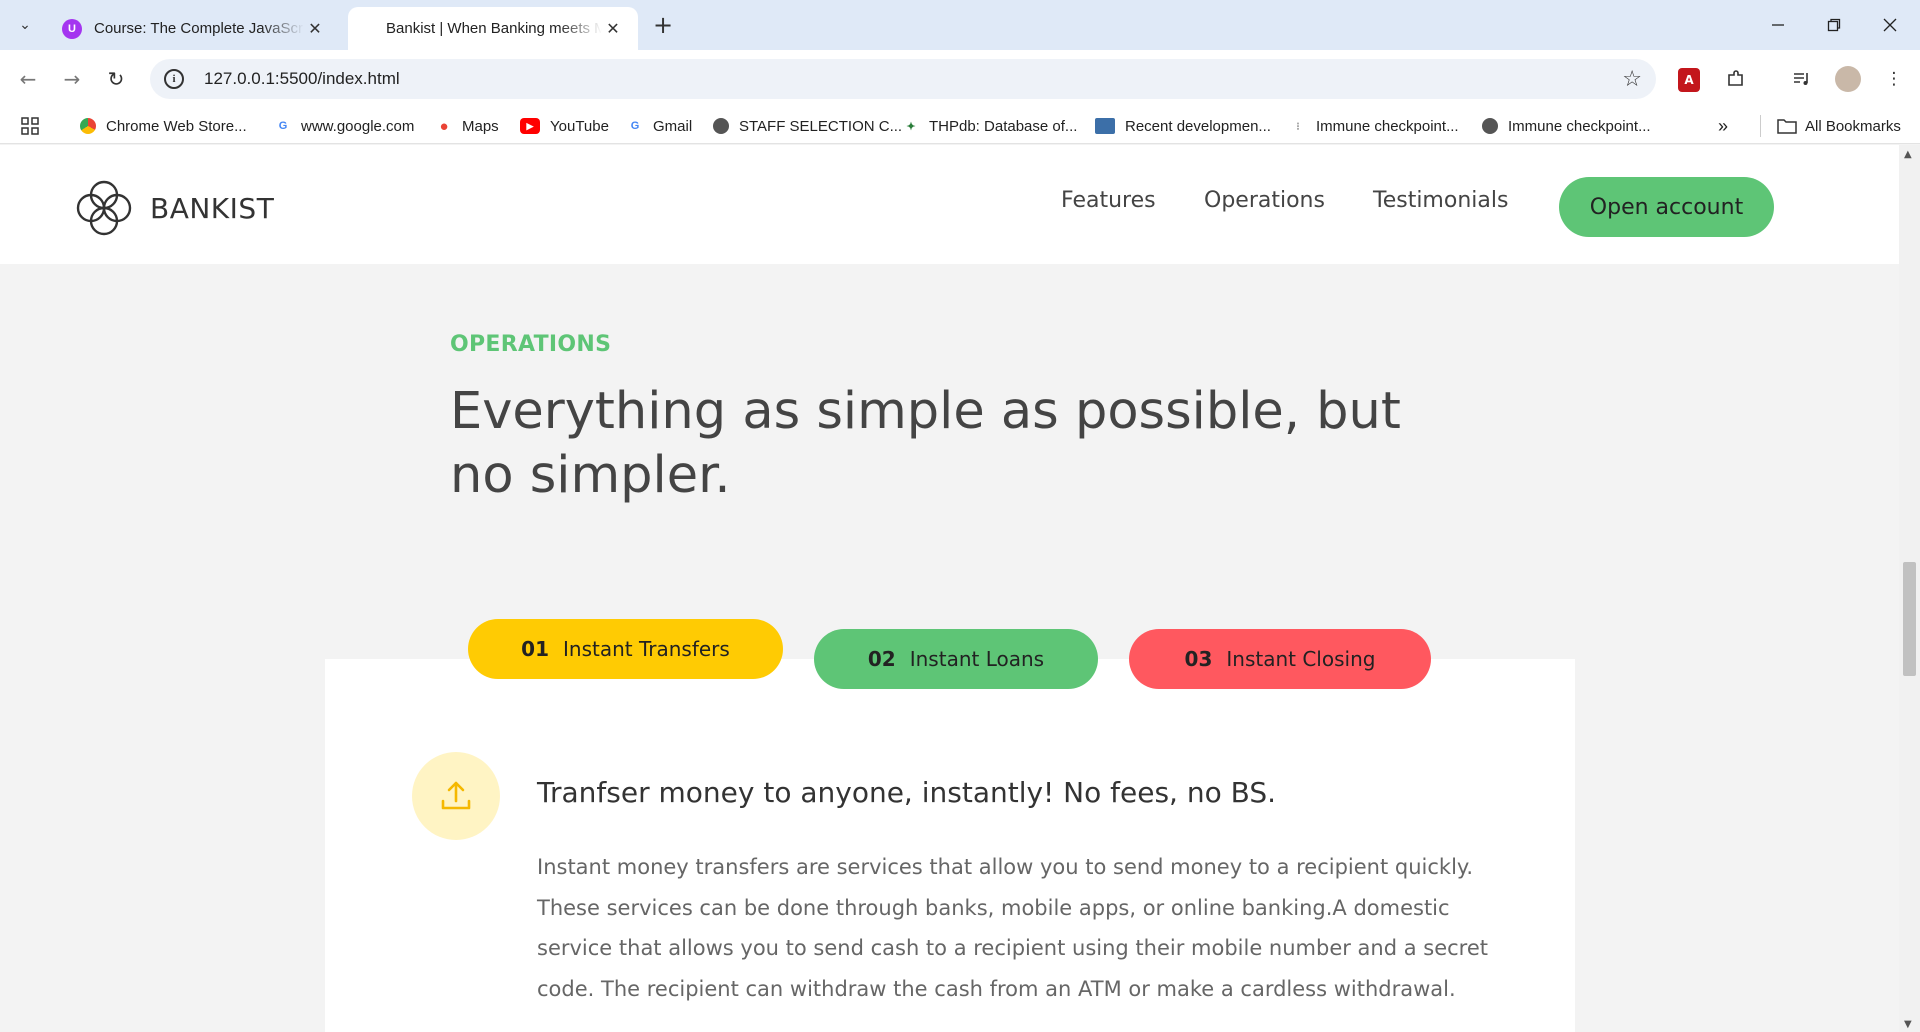  I want to click on article-icon, so click(1105, 126).